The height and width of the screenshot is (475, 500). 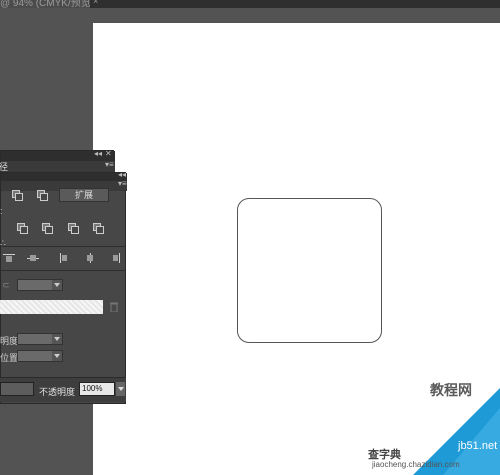 I want to click on distribute-center-icon, so click(x=90, y=258).